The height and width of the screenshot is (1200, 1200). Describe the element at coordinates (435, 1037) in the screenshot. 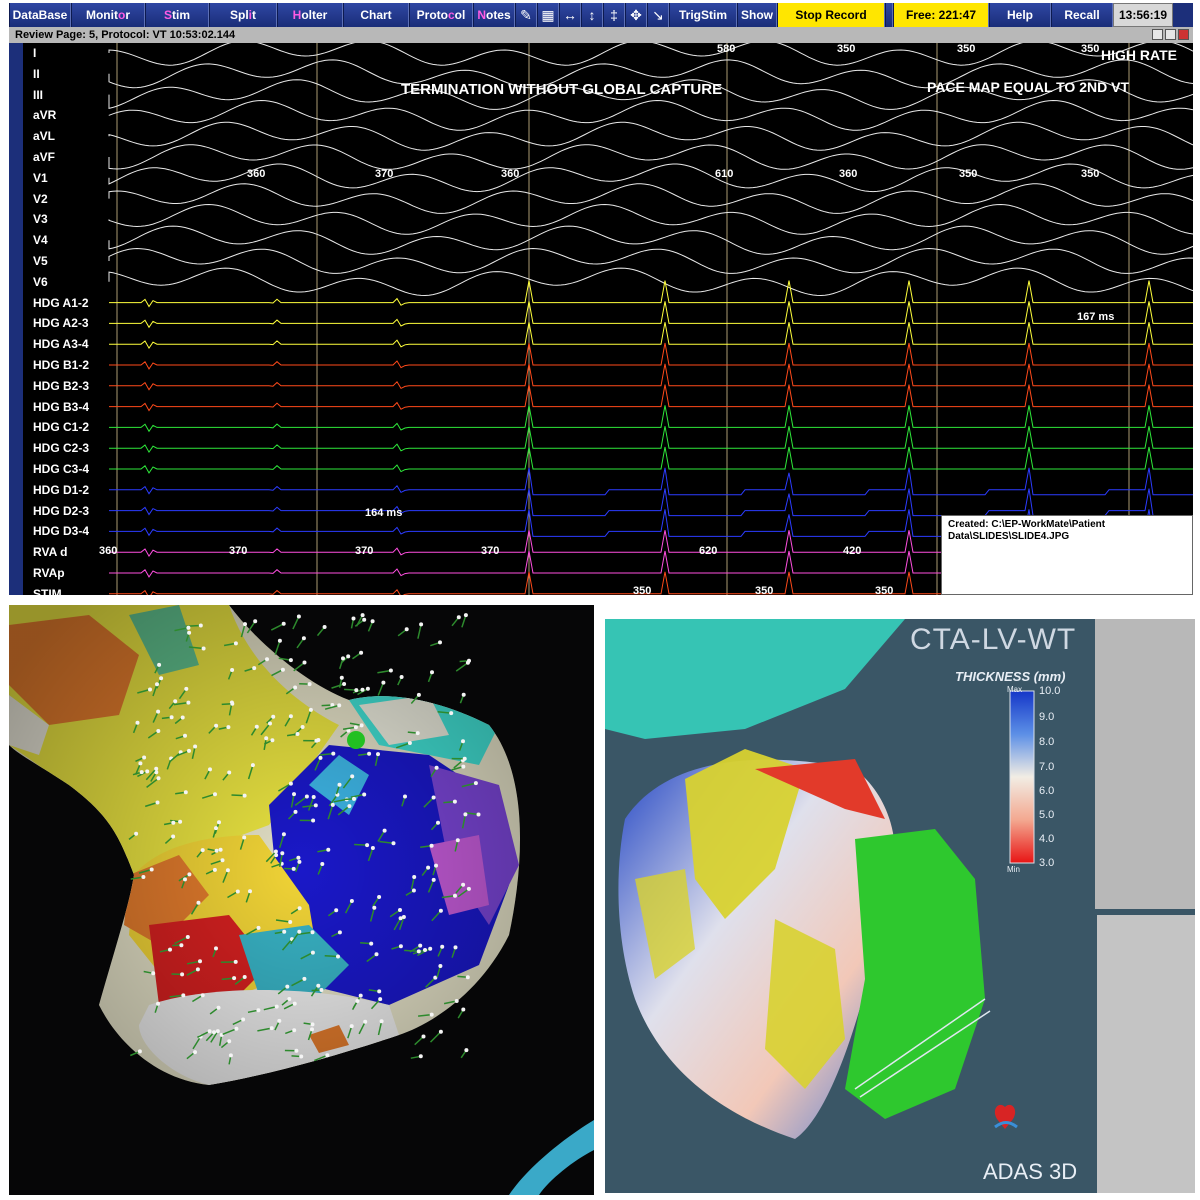

I see `vector-shaft` at that location.